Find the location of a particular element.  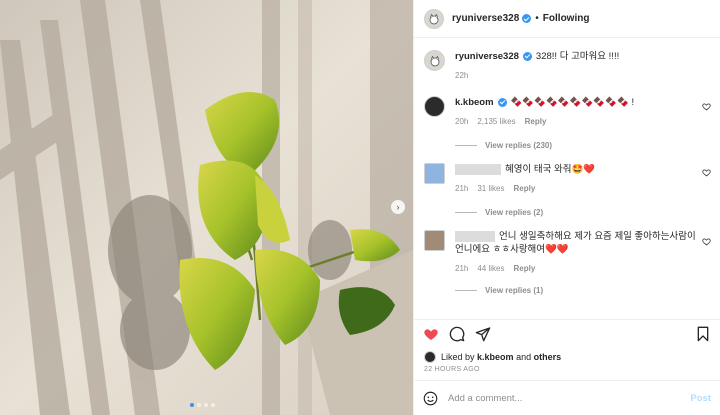

comment-meta: 21h 44 likes Reply is located at coordinates (575, 268).